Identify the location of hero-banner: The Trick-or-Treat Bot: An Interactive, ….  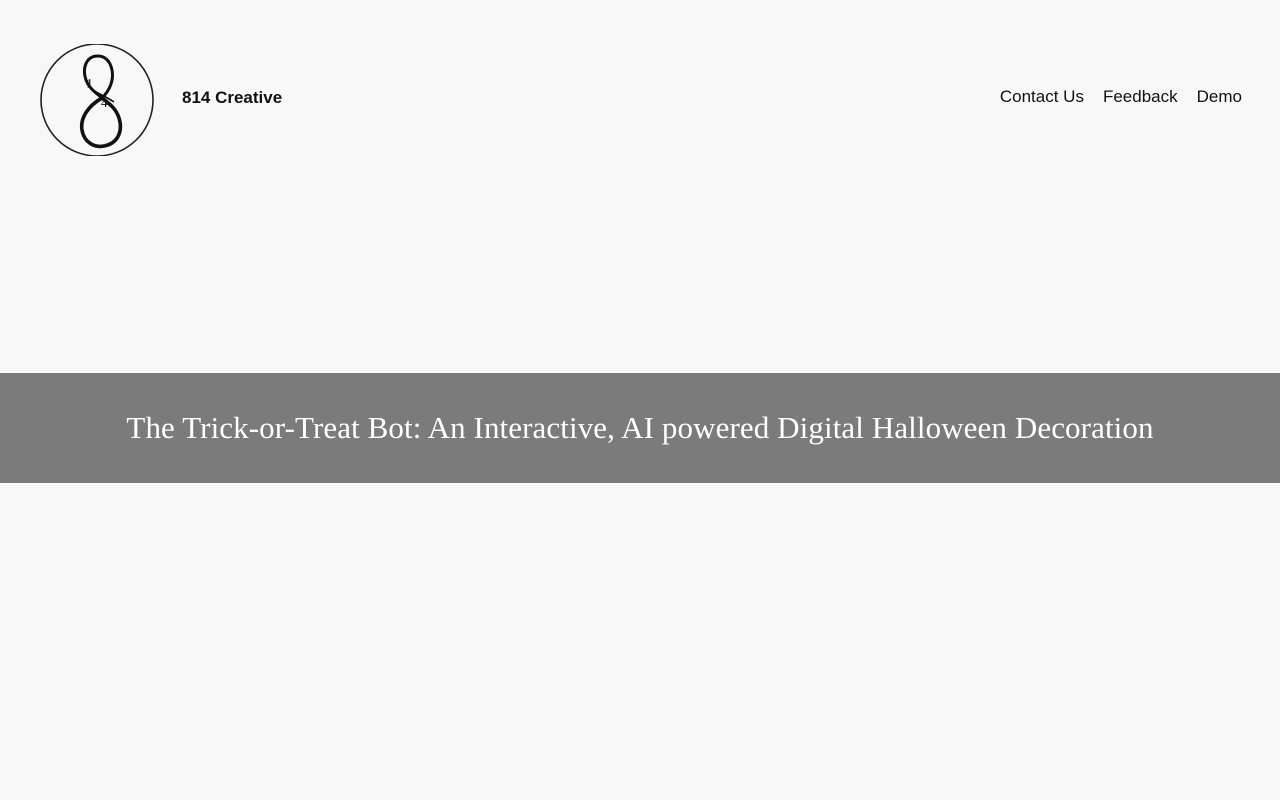
(640, 428).